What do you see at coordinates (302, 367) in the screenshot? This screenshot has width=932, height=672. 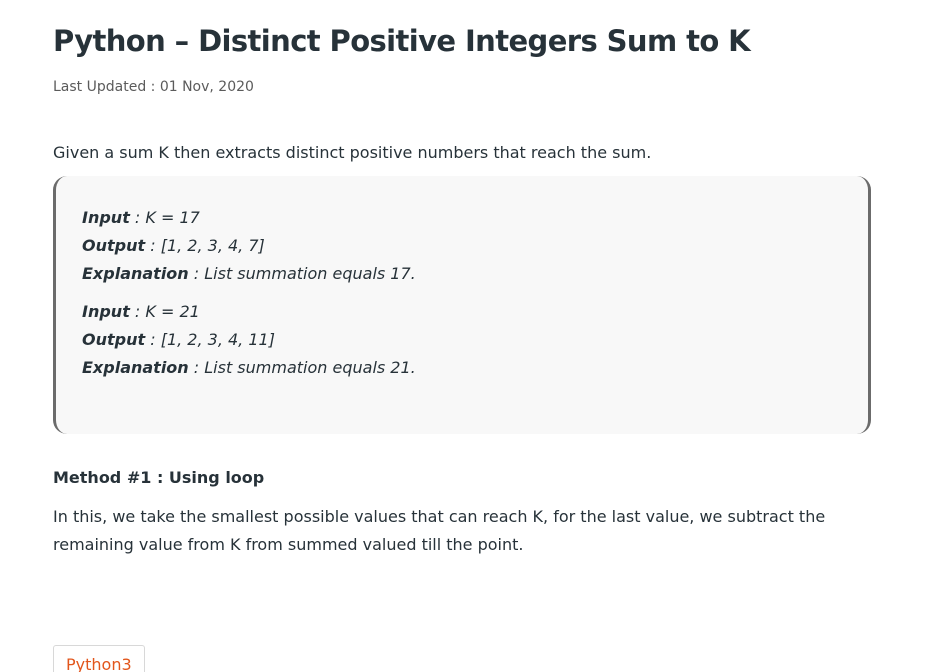 I see `explanation-value: : List summation equals 21.` at bounding box center [302, 367].